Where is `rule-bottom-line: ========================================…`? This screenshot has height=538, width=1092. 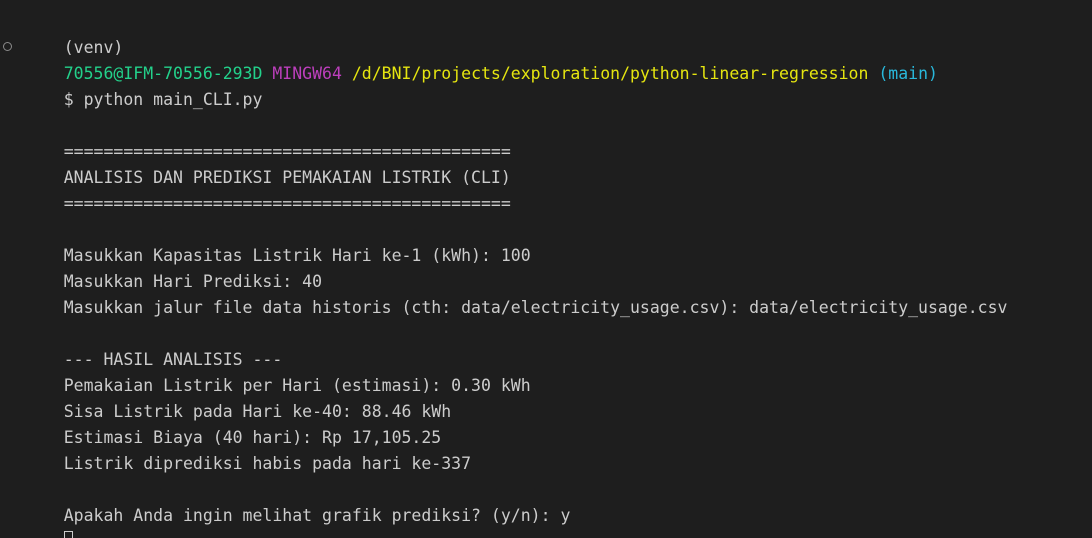
rule-bottom-line: ========================================… is located at coordinates (546, 189).